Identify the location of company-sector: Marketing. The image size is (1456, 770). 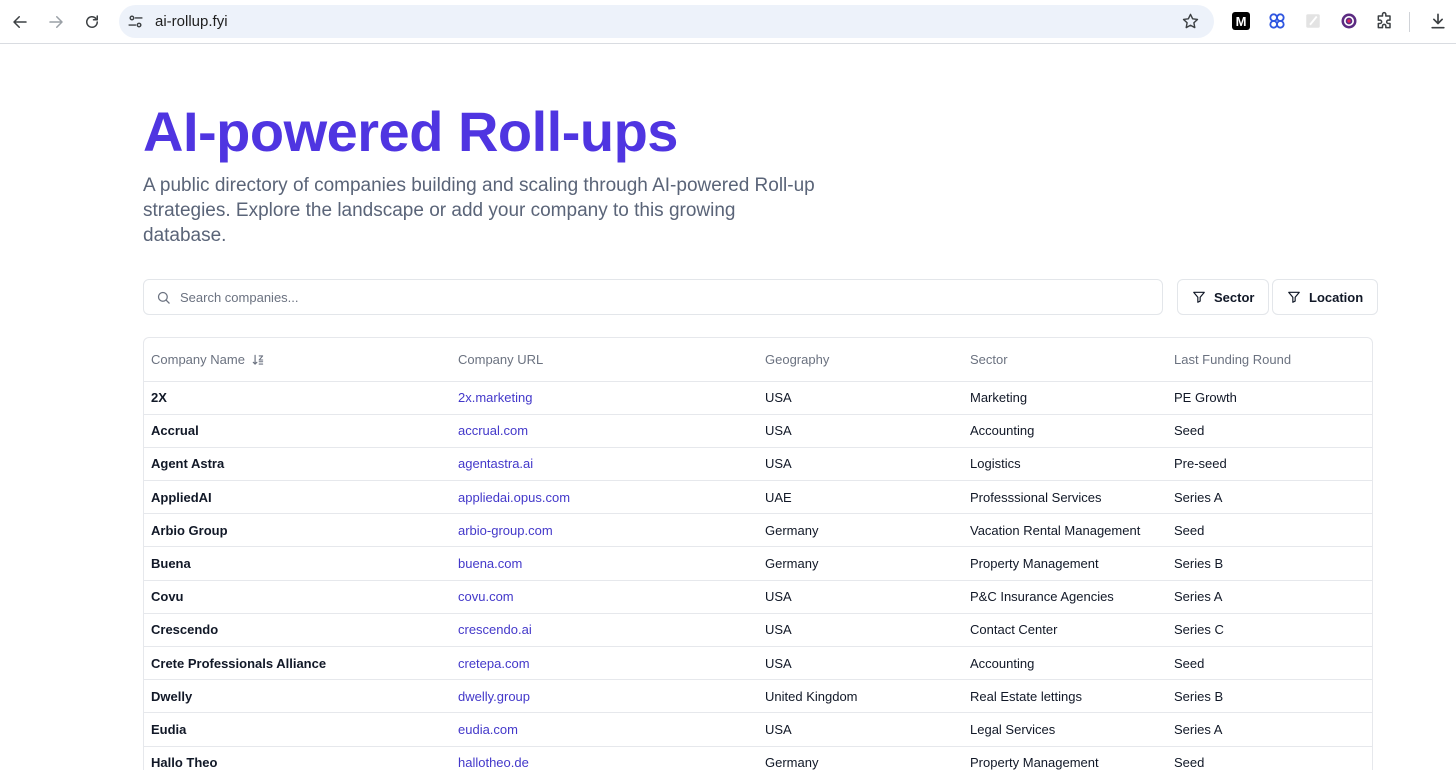
(1065, 398).